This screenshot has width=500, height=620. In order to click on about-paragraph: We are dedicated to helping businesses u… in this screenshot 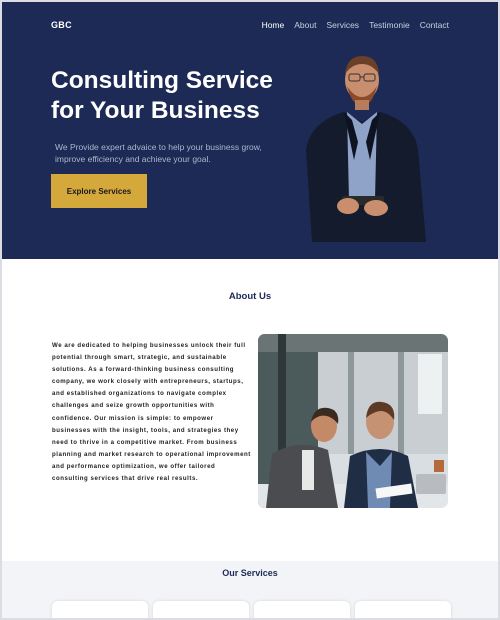, I will do `click(151, 412)`.